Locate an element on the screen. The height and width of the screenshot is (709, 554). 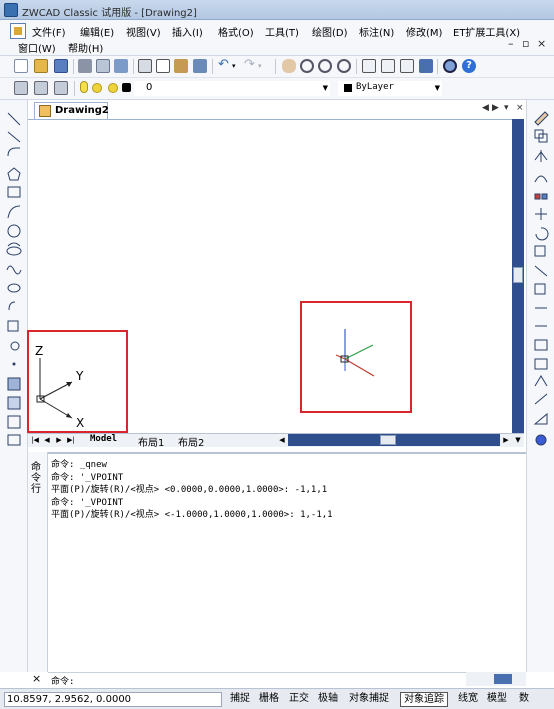
menu-window: 窗口(W) is located at coordinates (37, 47).